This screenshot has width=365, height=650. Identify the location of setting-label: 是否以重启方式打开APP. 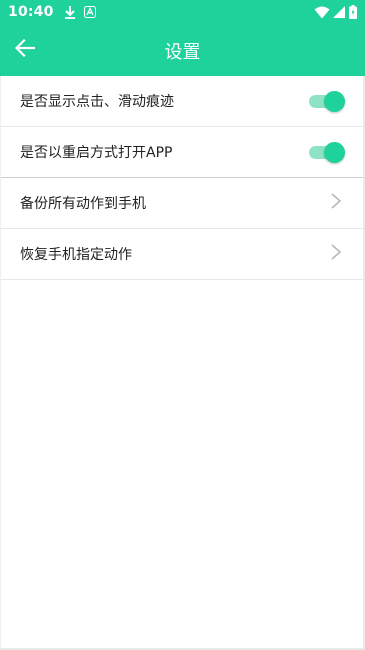
(96, 153).